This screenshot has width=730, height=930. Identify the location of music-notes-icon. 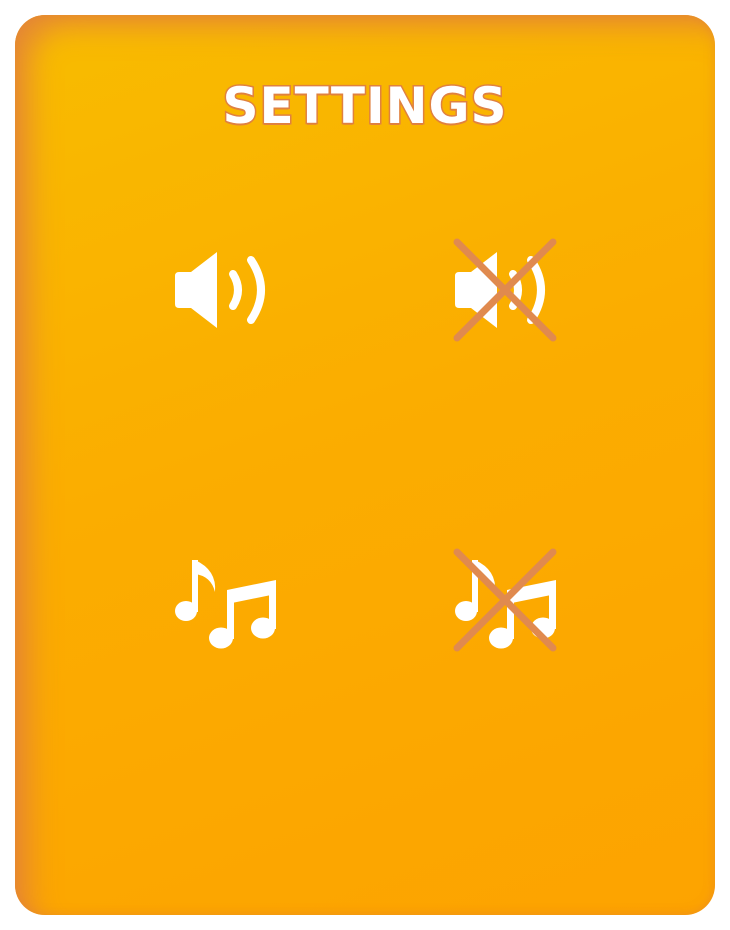
(225, 604).